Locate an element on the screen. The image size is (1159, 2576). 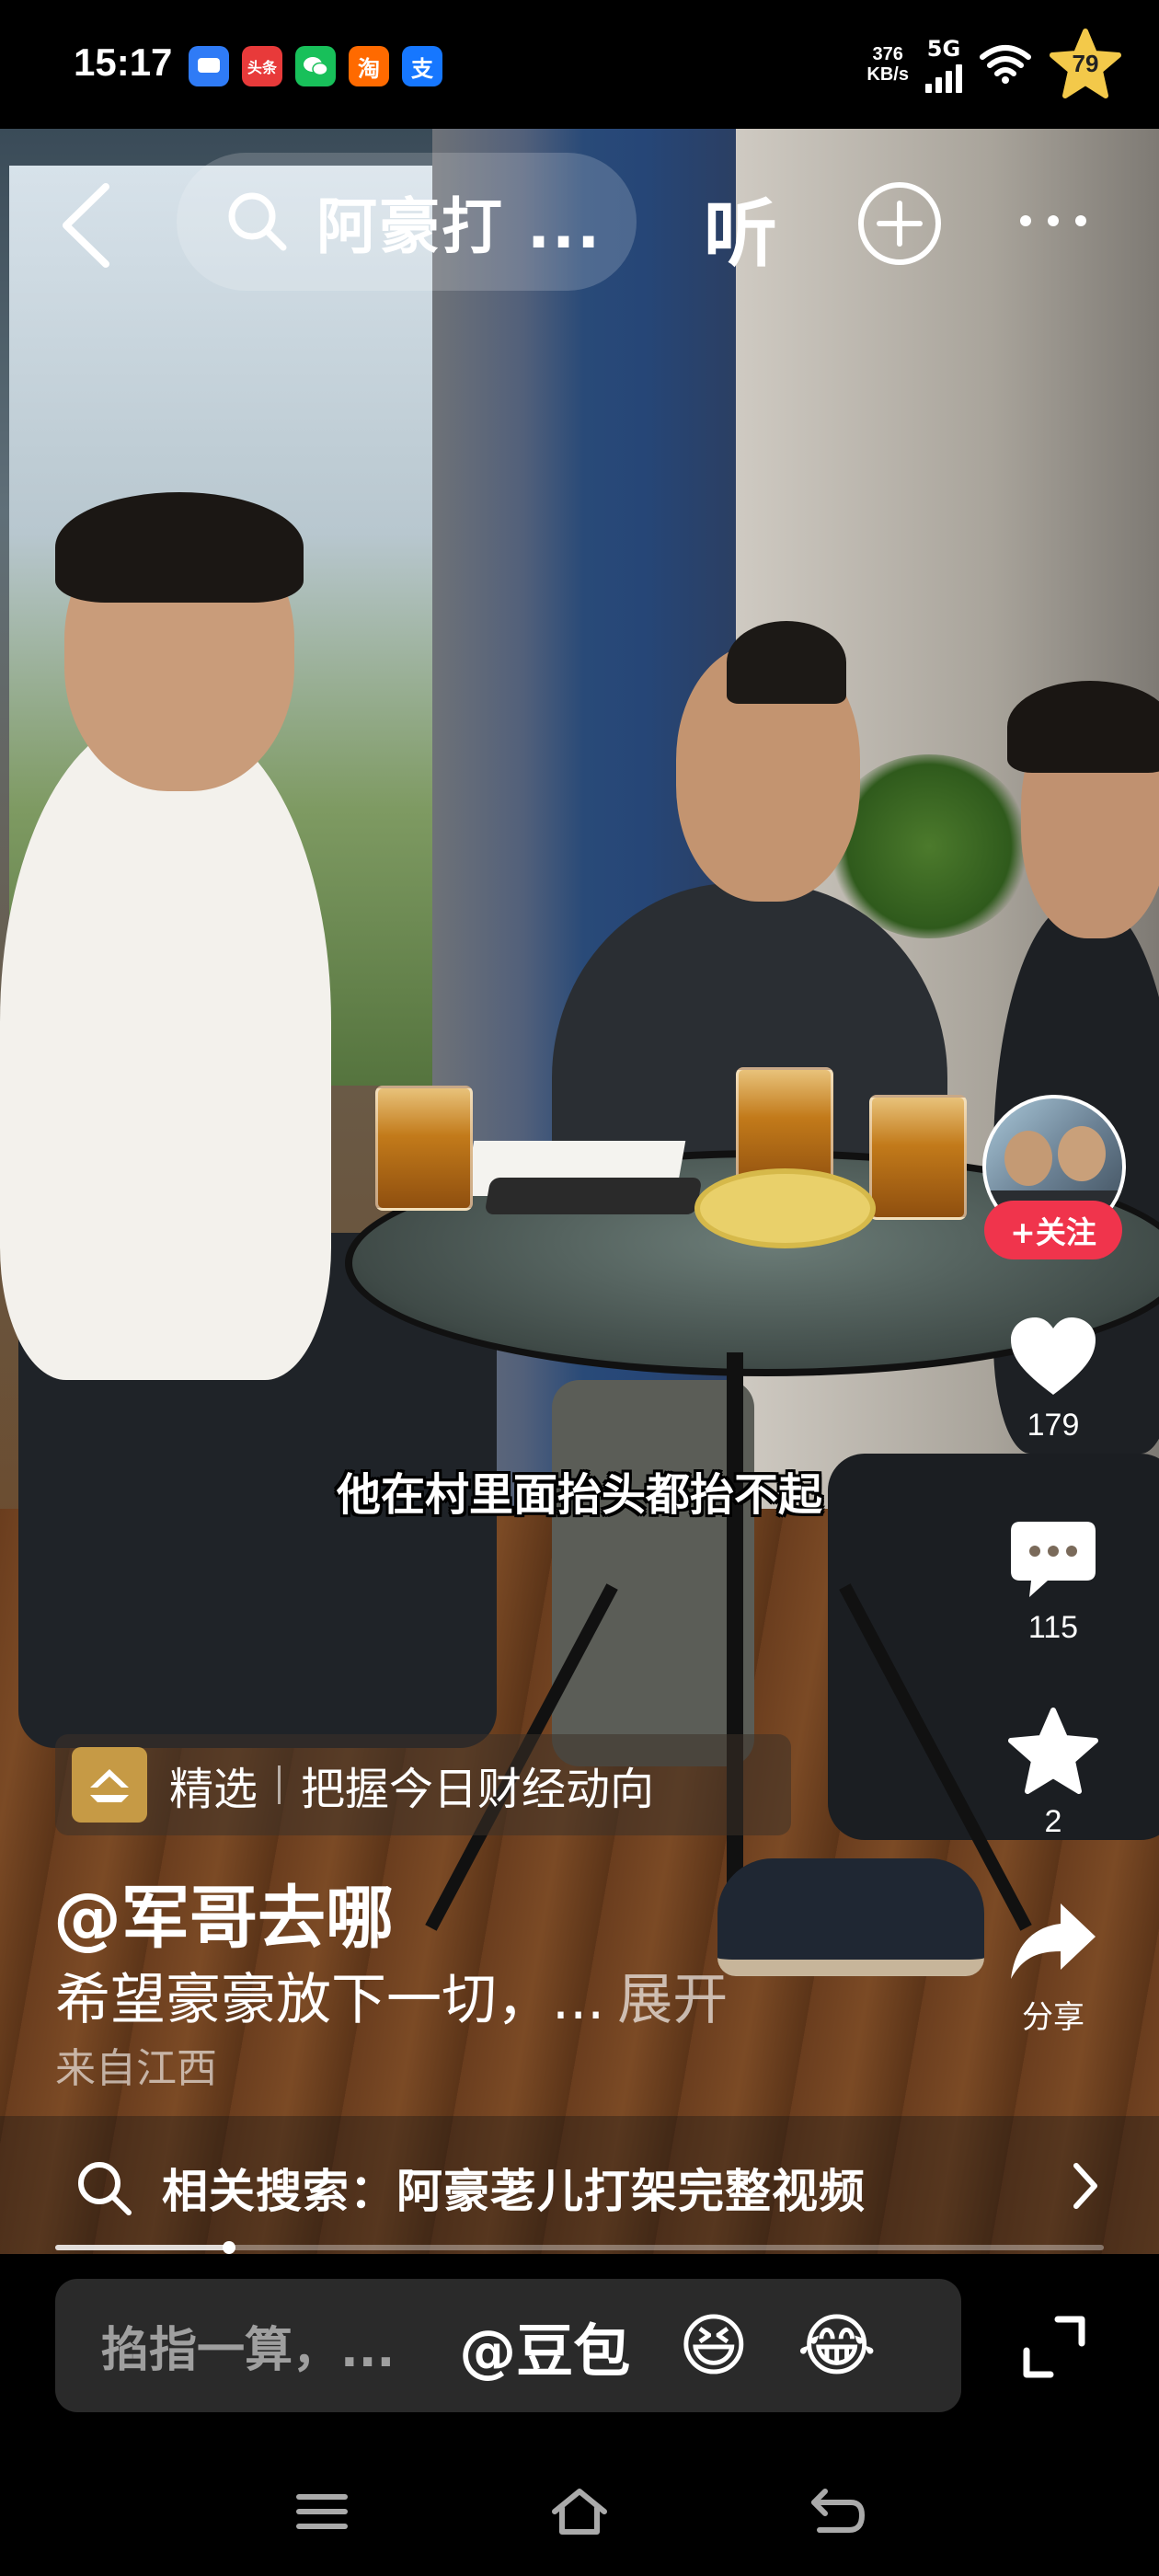
system-nav-bar is located at coordinates (579, 2504).